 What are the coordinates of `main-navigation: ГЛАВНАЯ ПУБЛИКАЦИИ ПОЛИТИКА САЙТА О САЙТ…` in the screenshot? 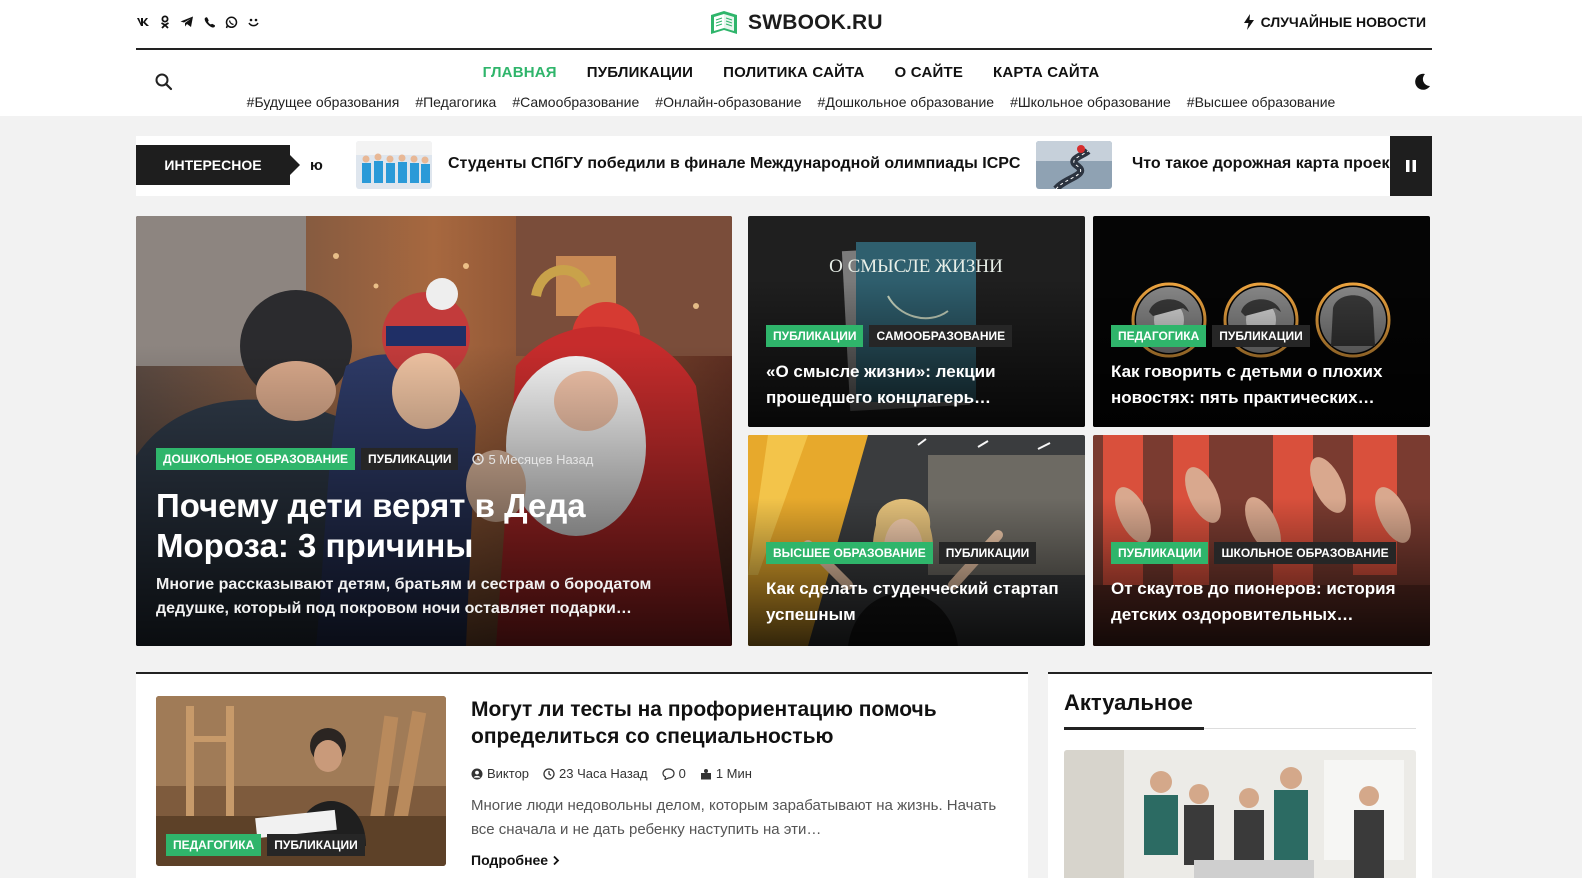 It's located at (791, 72).